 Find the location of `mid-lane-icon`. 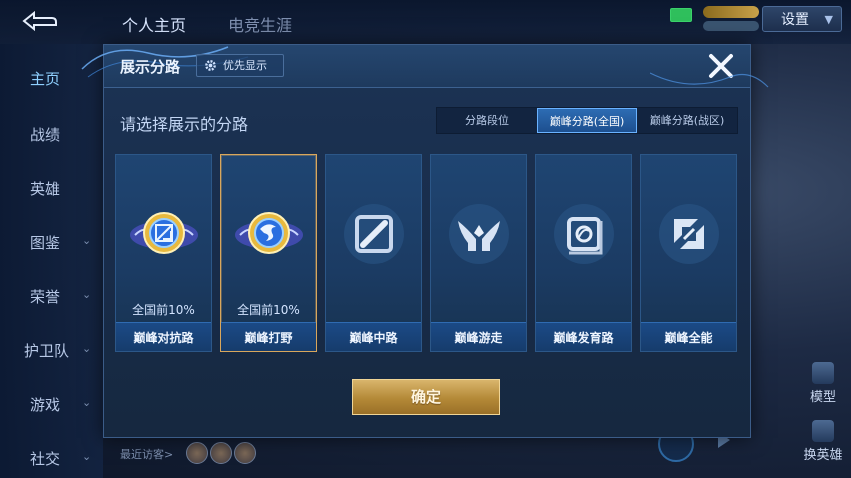

mid-lane-icon is located at coordinates (374, 234).